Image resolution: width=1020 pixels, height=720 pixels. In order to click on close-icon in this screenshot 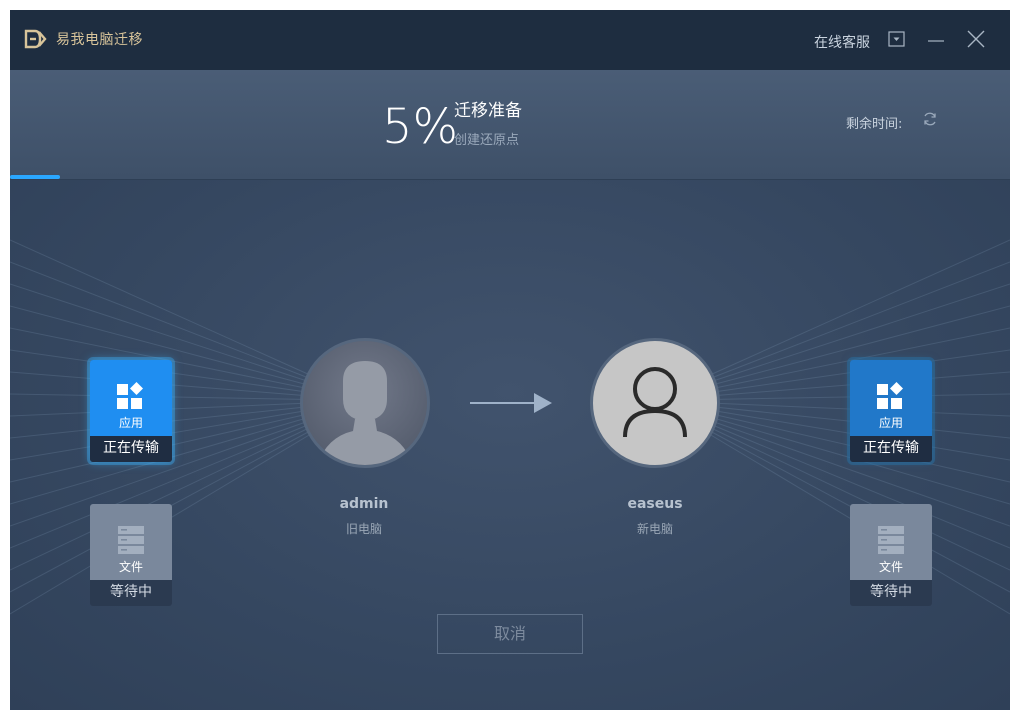, I will do `click(976, 39)`.